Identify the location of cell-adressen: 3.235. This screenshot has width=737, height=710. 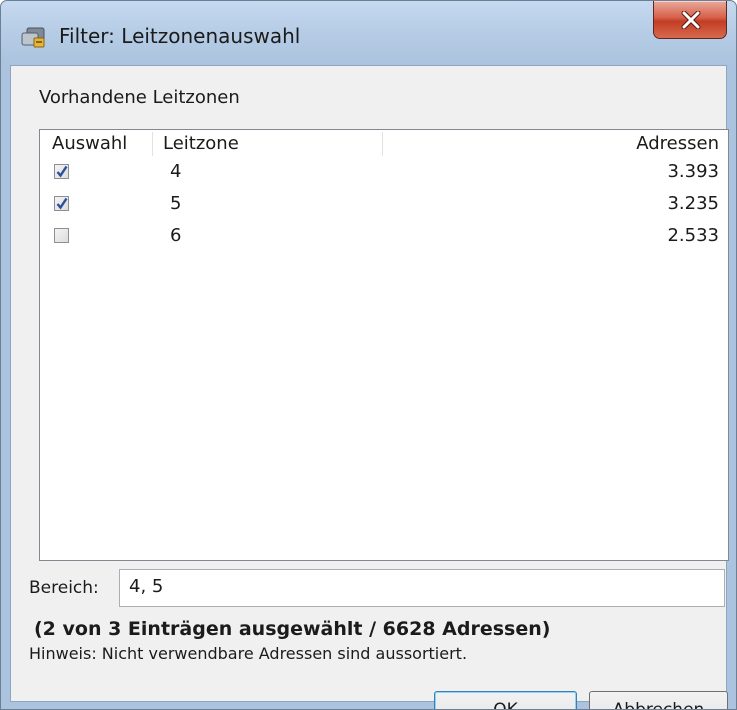
(693, 203).